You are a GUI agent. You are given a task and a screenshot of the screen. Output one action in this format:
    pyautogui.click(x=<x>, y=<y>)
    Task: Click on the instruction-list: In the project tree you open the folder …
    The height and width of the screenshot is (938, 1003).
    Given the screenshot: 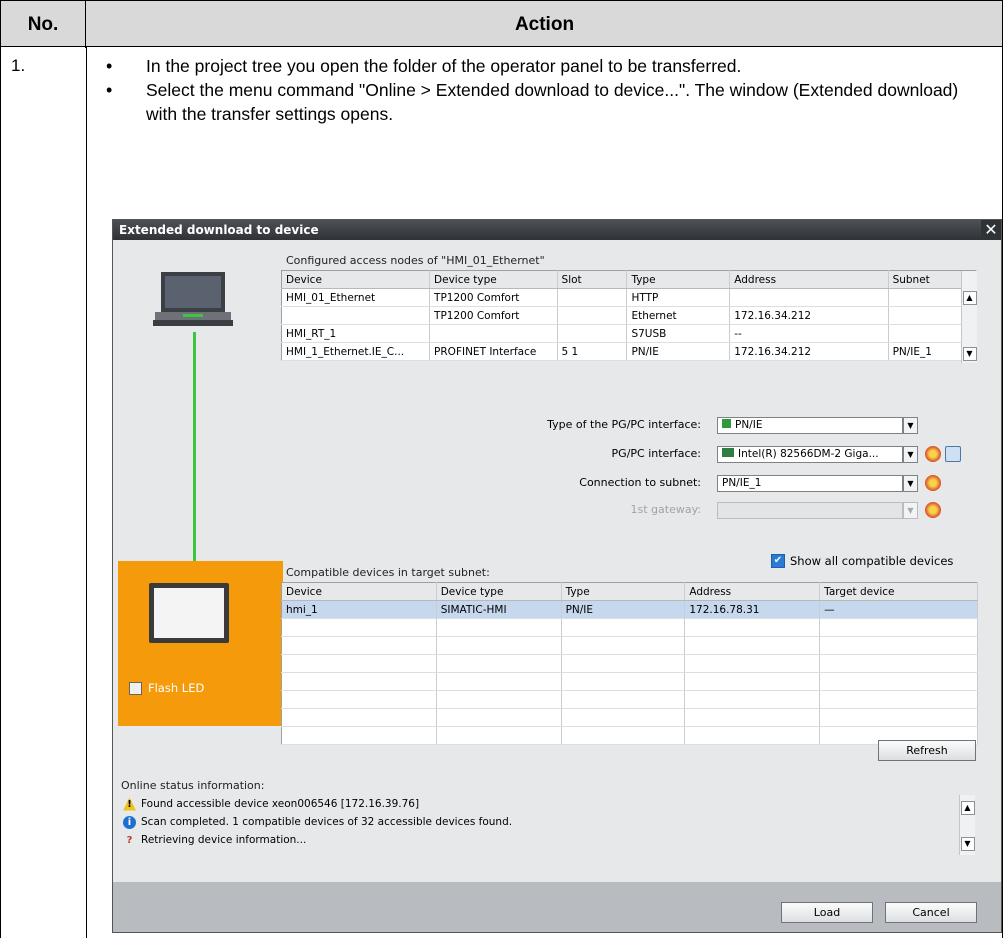 What is the action you would take?
    pyautogui.click(x=546, y=90)
    